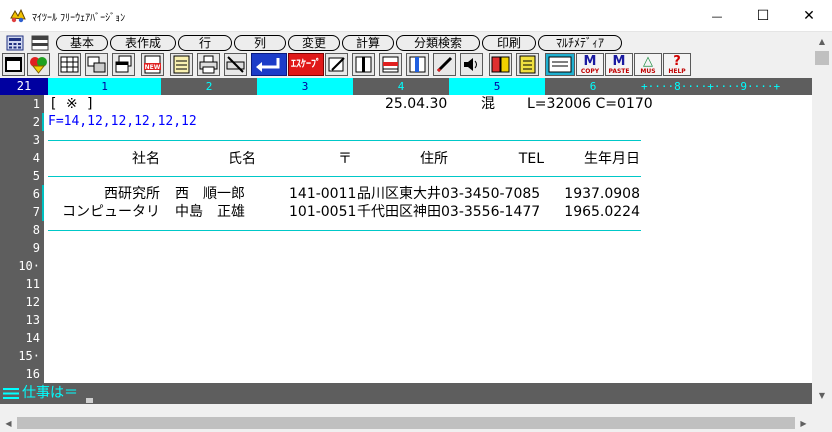 The height and width of the screenshot is (432, 832). Describe the element at coordinates (822, 58) in the screenshot. I see `vertical-scroll-thumb` at that location.